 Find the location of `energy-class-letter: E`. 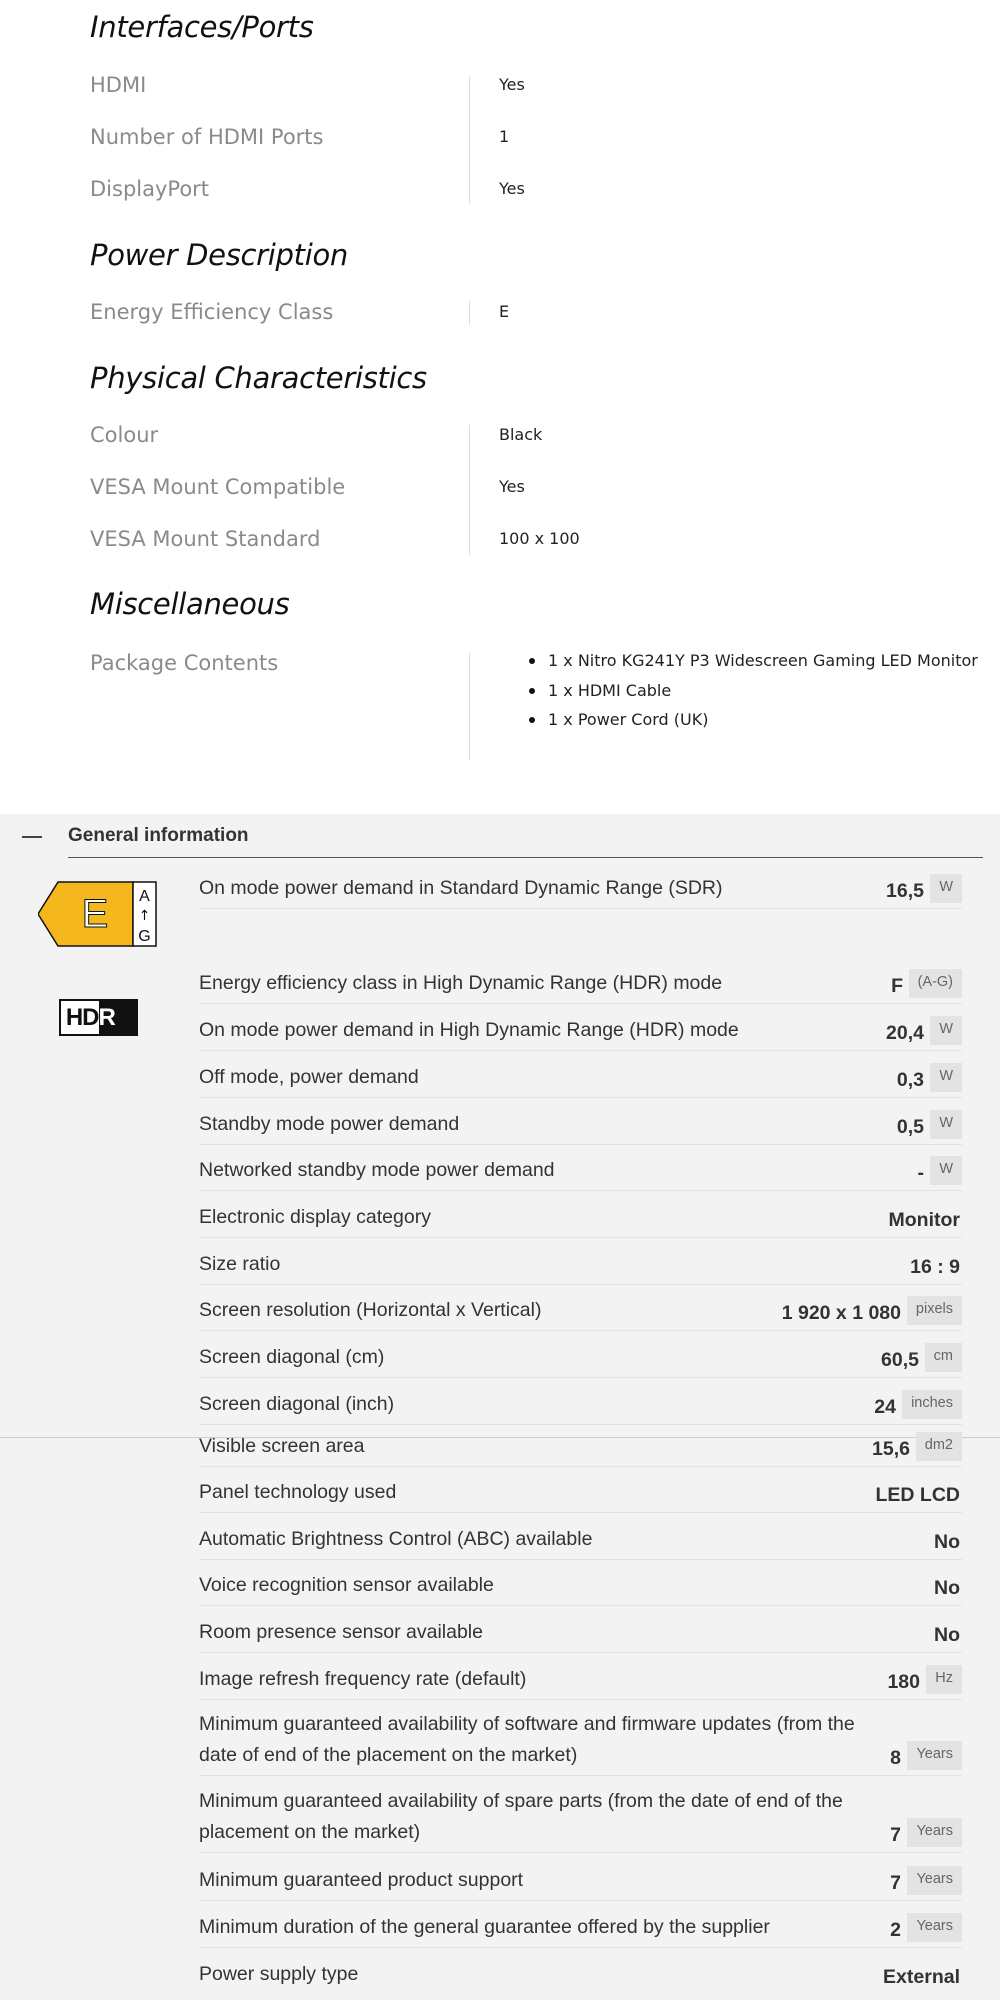

energy-class-letter: E is located at coordinates (95, 914).